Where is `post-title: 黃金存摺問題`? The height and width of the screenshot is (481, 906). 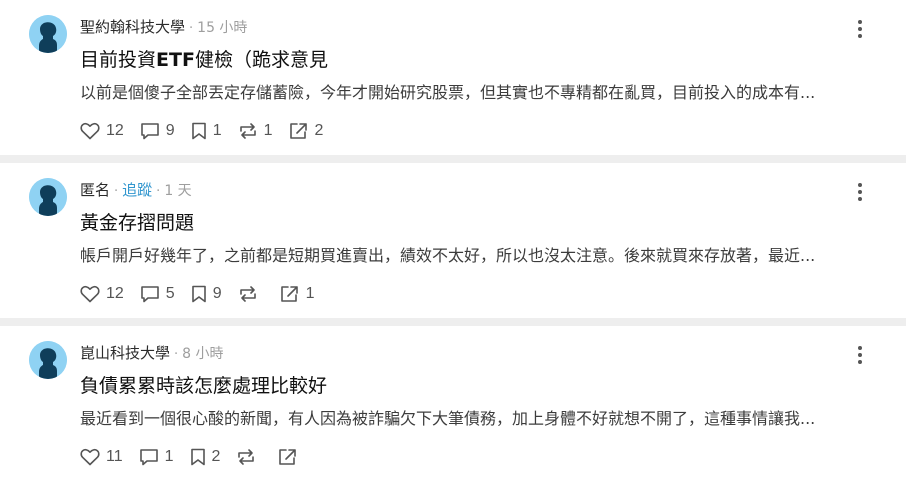
post-title: 黃金存摺問題 is located at coordinates (137, 223).